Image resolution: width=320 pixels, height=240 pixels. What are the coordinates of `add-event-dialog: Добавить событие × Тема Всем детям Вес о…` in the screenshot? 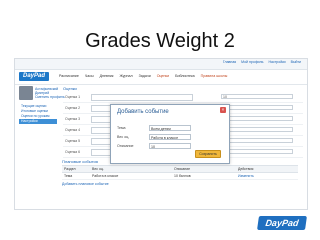 It's located at (170, 134).